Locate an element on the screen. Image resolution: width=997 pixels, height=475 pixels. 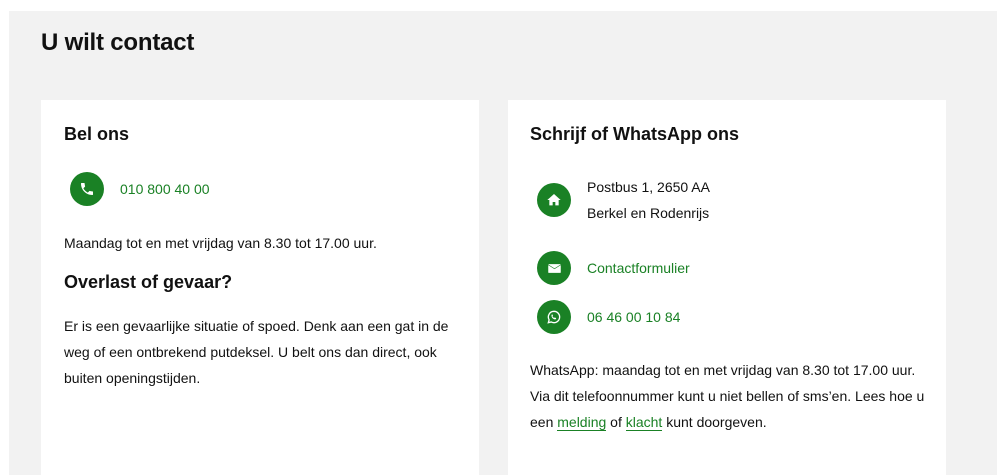
phone-icon is located at coordinates (87, 189).